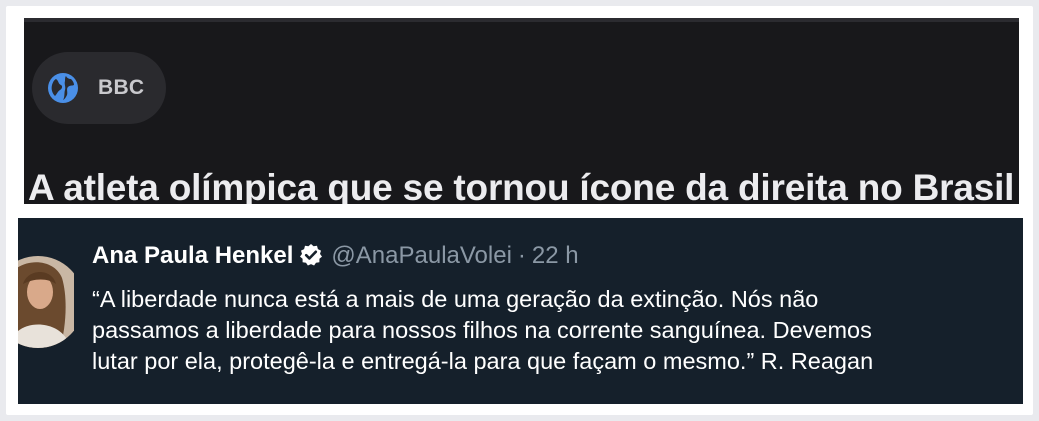 The height and width of the screenshot is (421, 1039). I want to click on tweet-header: Ana Paula Henkel @AnaPaulaVolei · 22 h, so click(335, 256).